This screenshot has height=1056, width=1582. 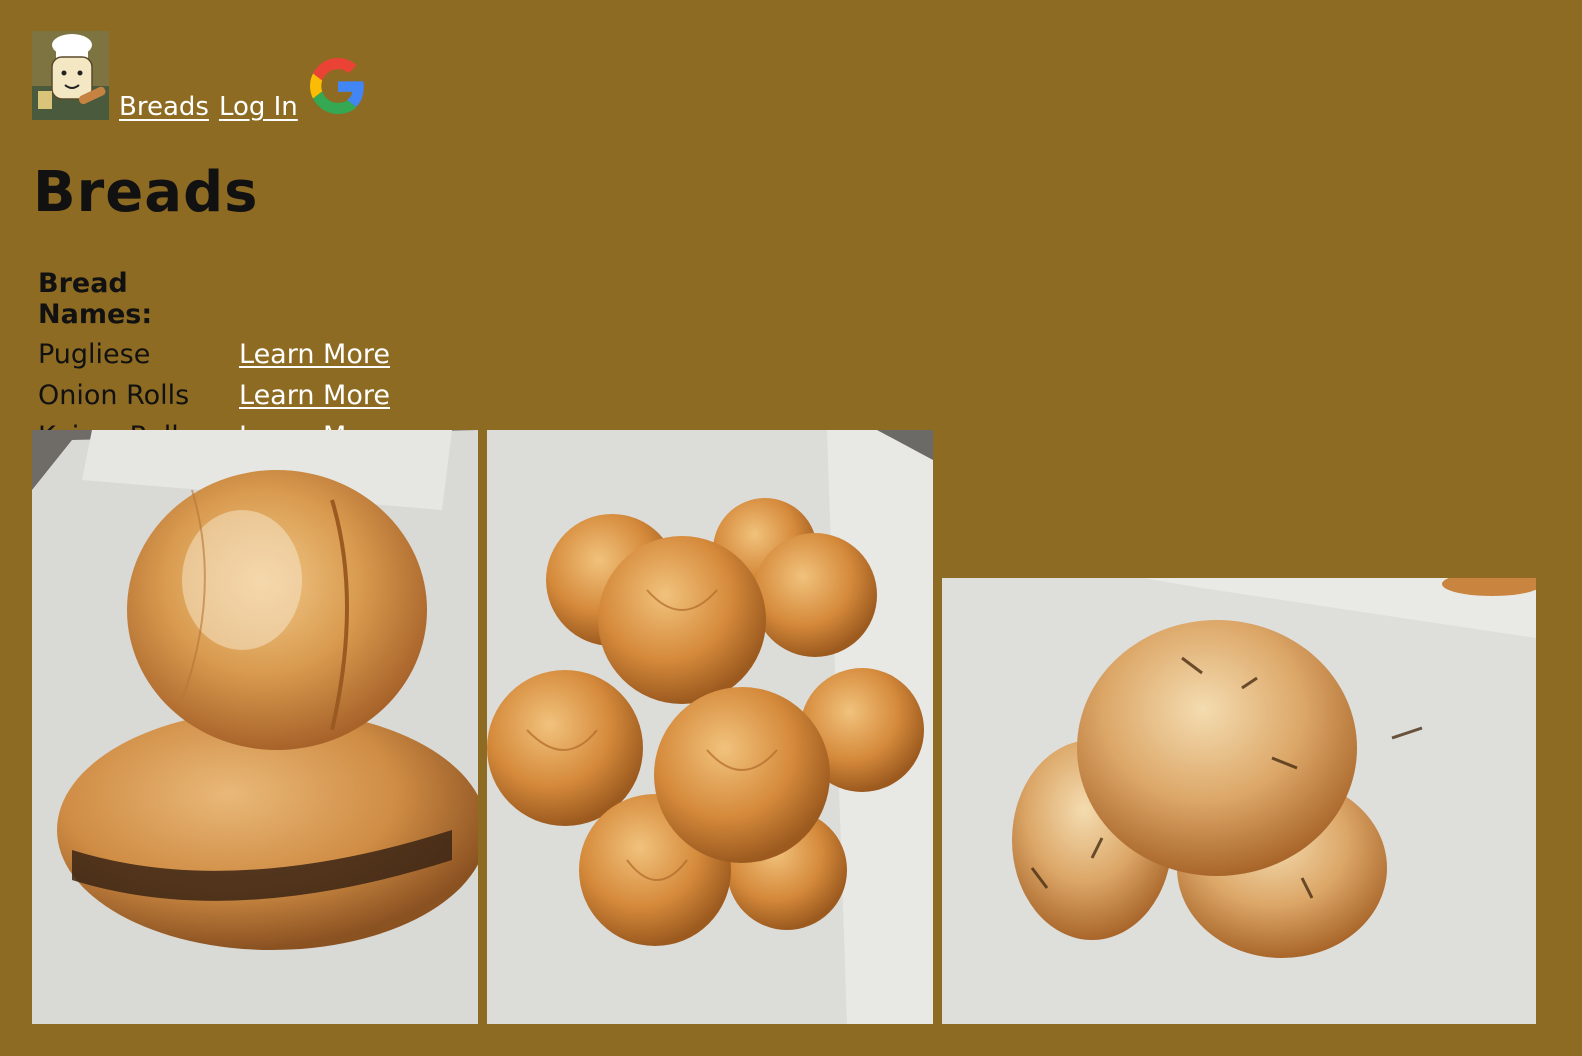 What do you see at coordinates (258, 107) in the screenshot?
I see `nav-link-log-in: Log In` at bounding box center [258, 107].